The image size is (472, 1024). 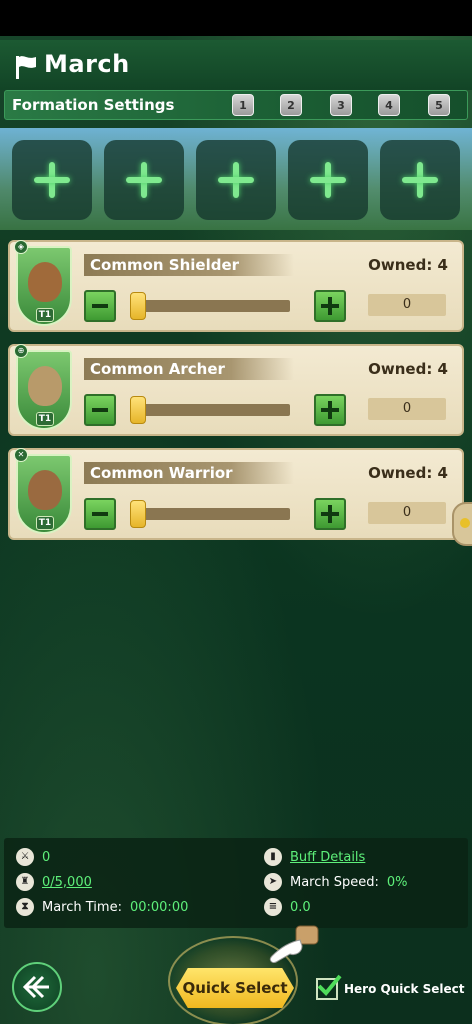 I want to click on power-row: ⚔ 0, so click(x=33, y=857).